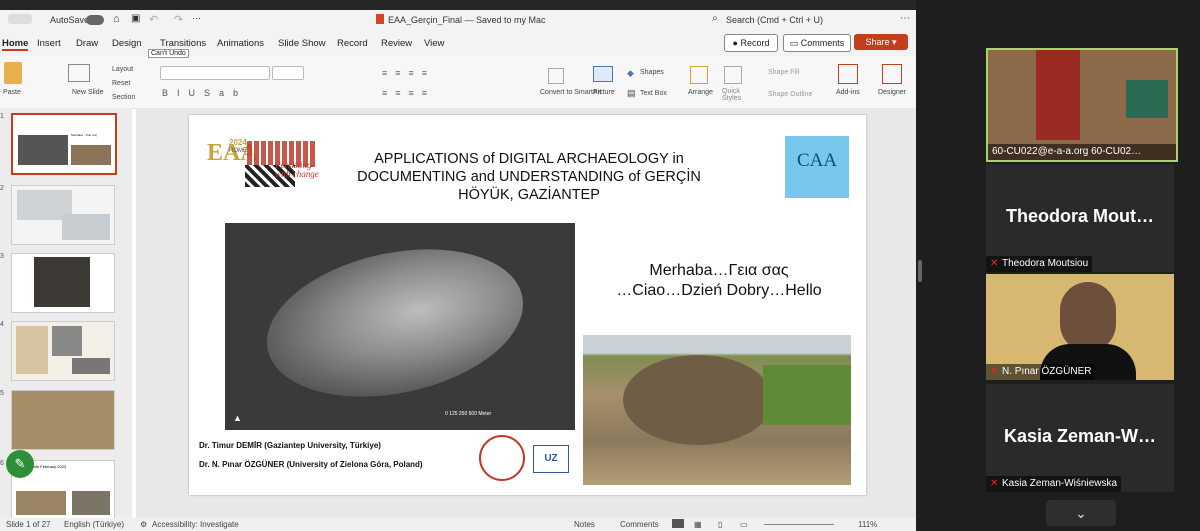 This screenshot has width=1200, height=531. Describe the element at coordinates (717, 410) in the screenshot. I see `aerial-photo` at that location.